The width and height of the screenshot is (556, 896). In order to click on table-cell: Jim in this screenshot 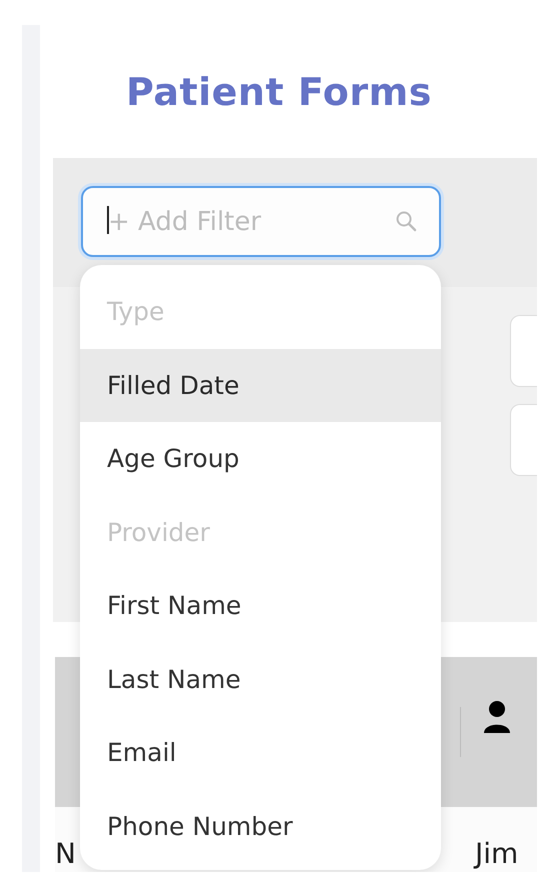, I will do `click(496, 853)`.